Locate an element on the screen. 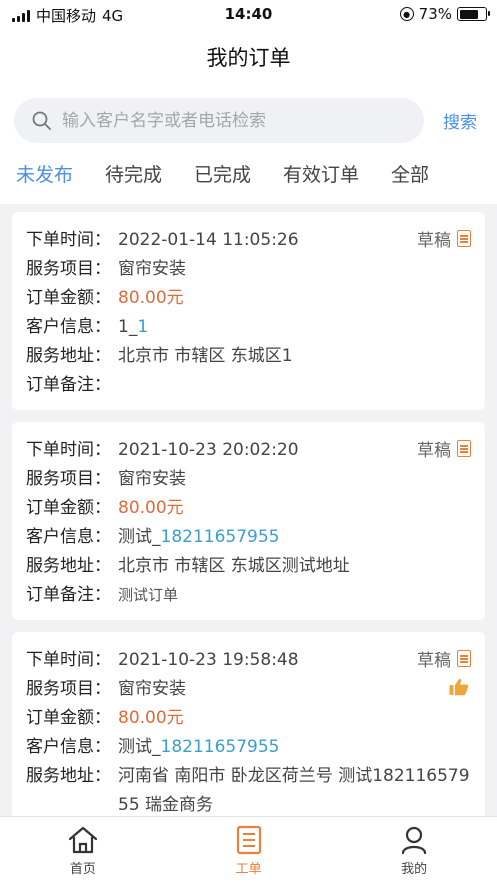 This screenshot has width=497, height=883. nav-header: 我的订单 is located at coordinates (248, 59).